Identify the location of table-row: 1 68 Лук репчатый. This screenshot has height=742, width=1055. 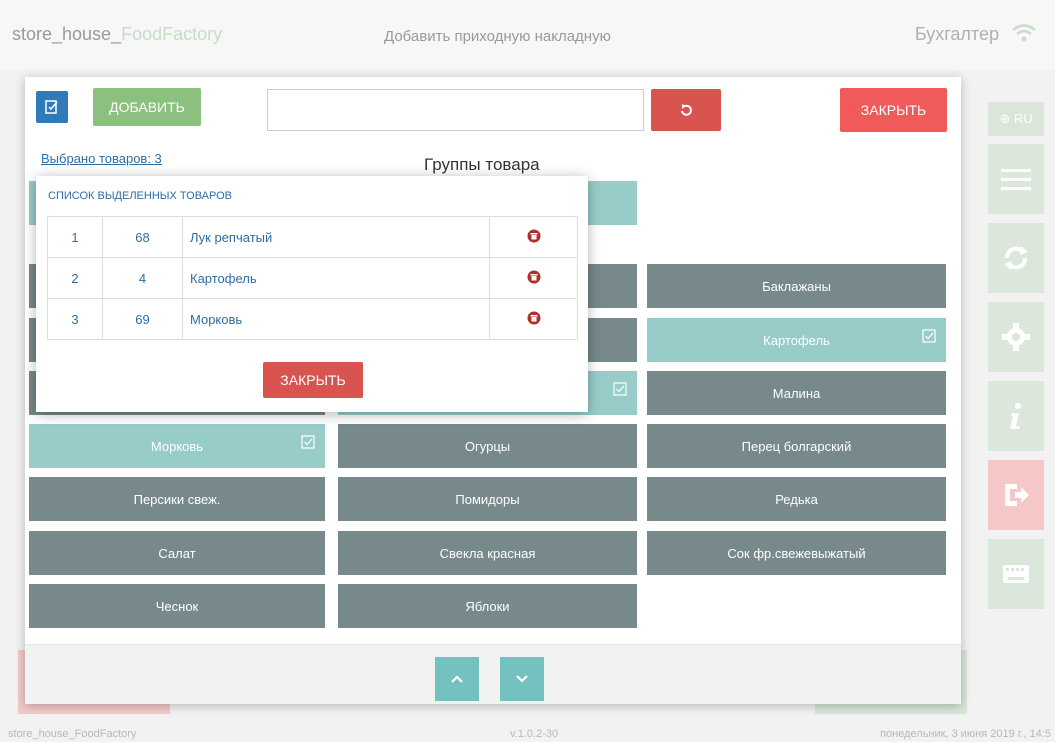
(312, 237).